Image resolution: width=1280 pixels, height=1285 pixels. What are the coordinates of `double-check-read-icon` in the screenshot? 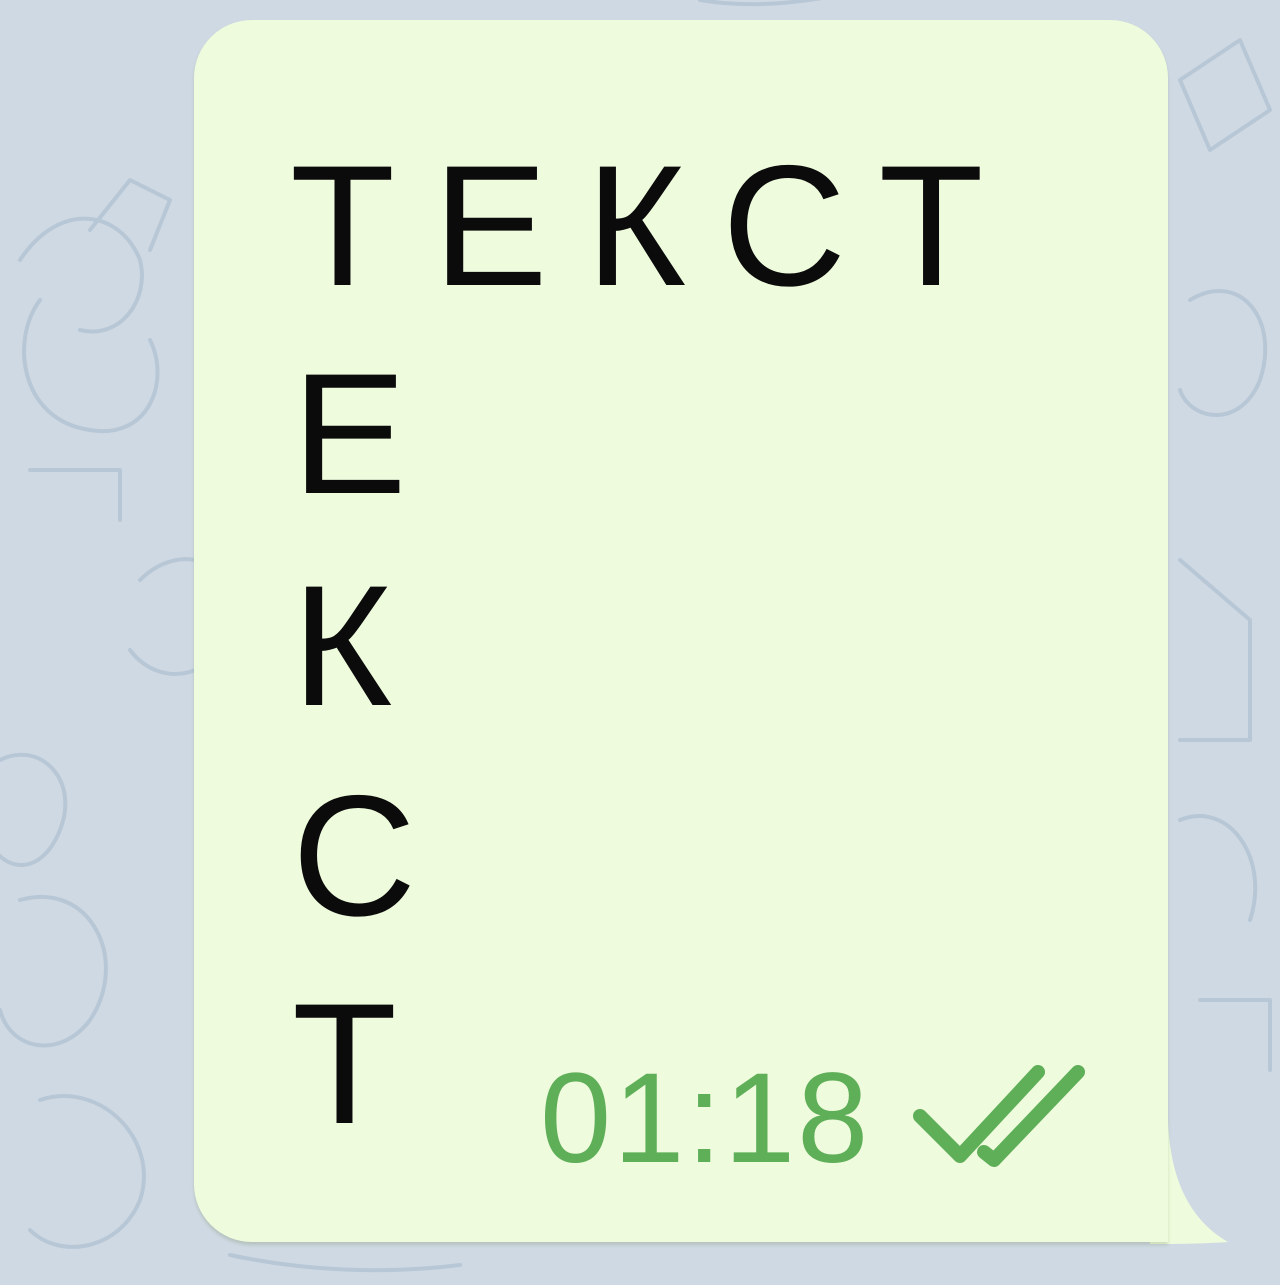 It's located at (999, 1116).